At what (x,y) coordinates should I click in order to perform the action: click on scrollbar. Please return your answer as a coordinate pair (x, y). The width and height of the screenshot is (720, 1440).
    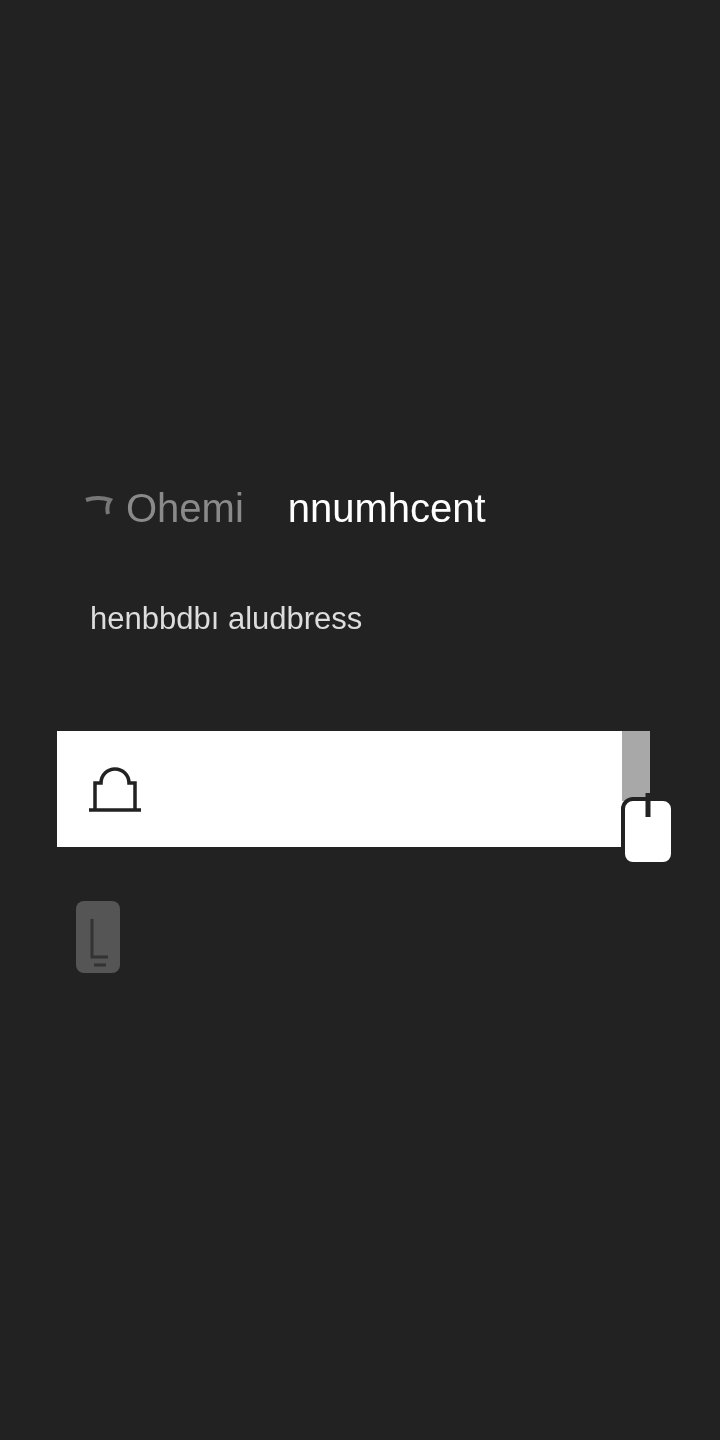
    Looking at the image, I should click on (636, 765).